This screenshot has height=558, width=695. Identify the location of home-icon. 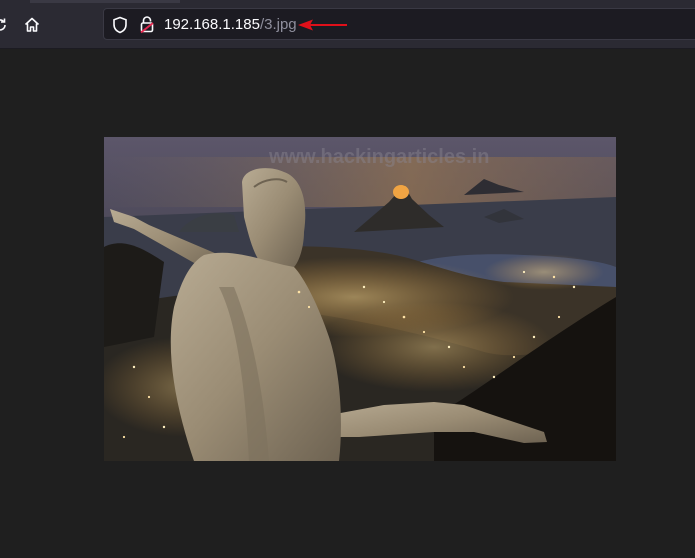
(32, 24).